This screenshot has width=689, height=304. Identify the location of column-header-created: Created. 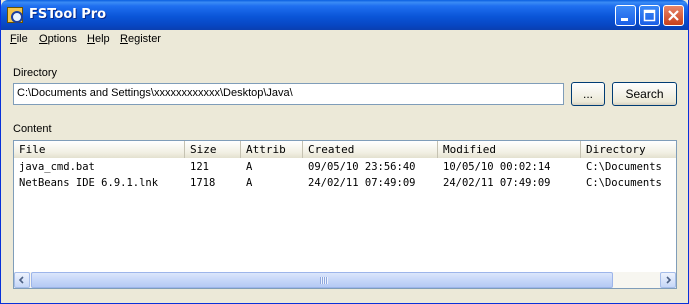
(370, 149).